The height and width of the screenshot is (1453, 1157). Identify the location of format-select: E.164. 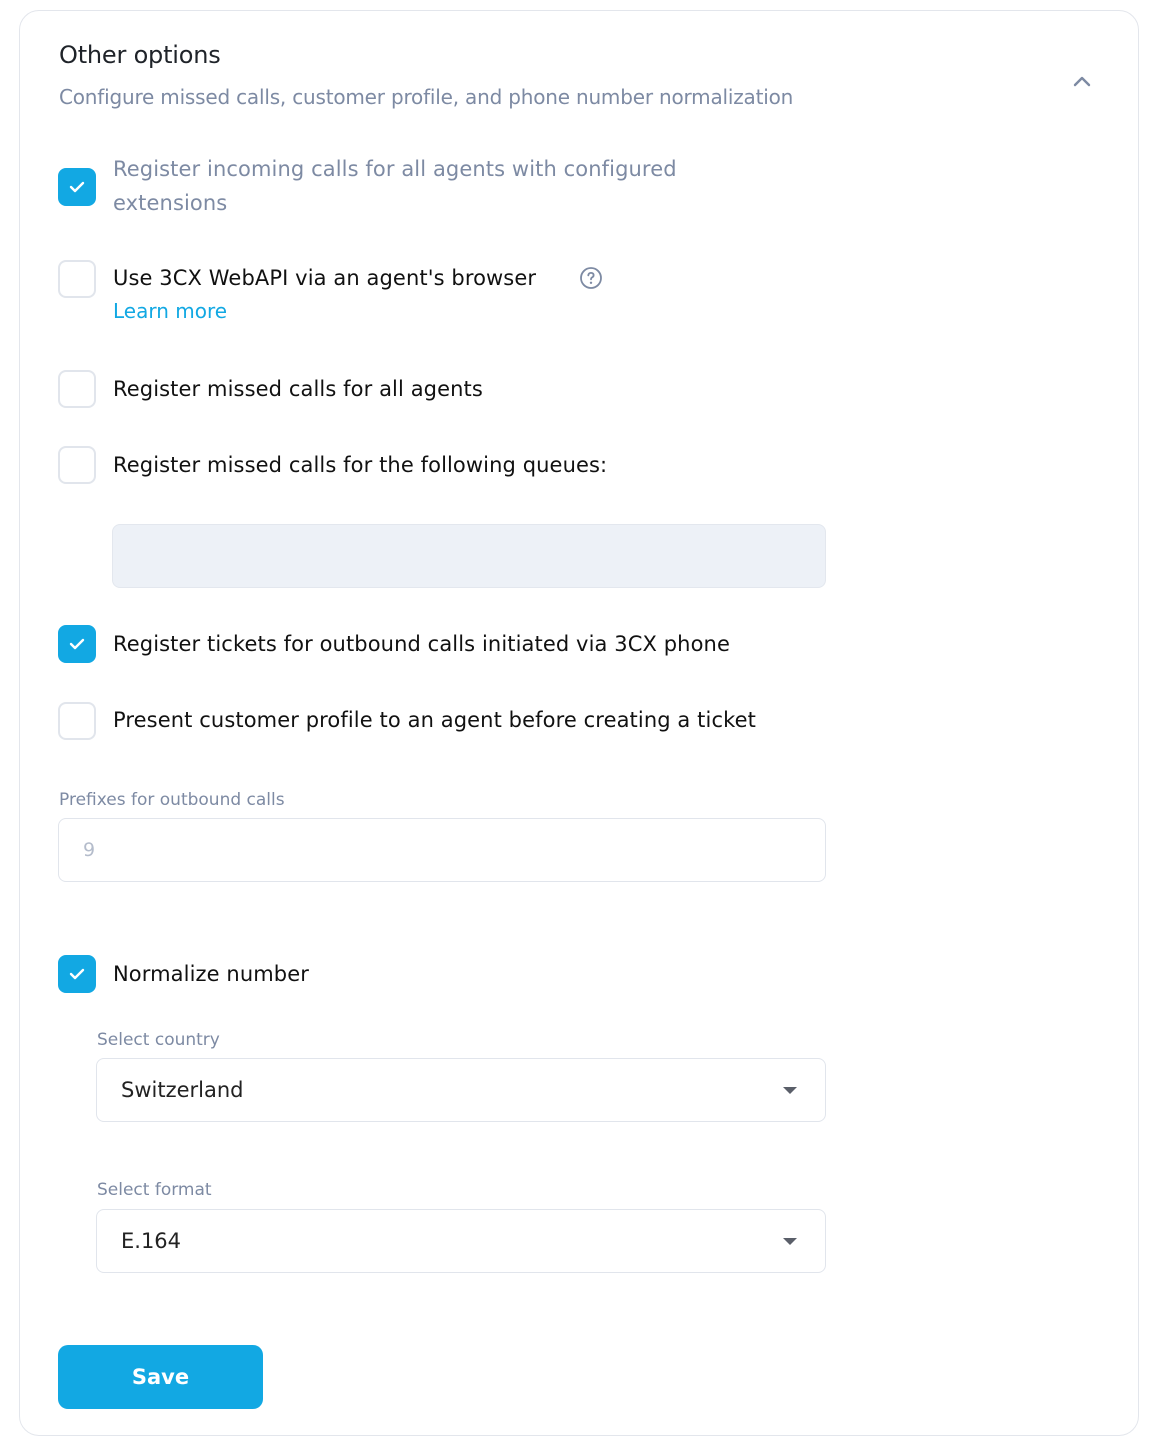
(461, 1241).